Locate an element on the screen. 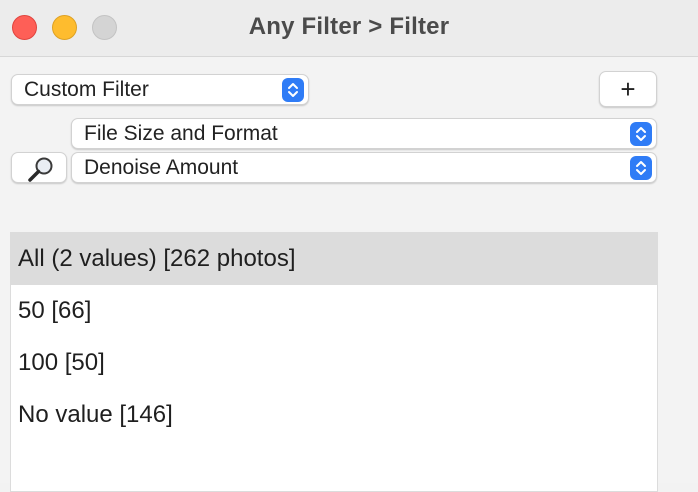 The height and width of the screenshot is (492, 698). search-button is located at coordinates (39, 167).